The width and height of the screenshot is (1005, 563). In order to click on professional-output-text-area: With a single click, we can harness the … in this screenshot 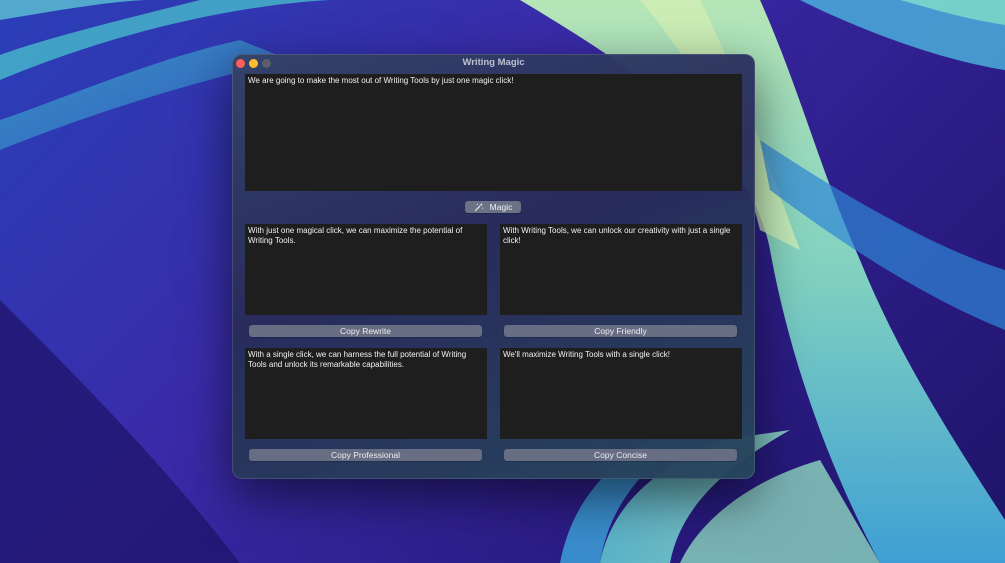, I will do `click(366, 393)`.